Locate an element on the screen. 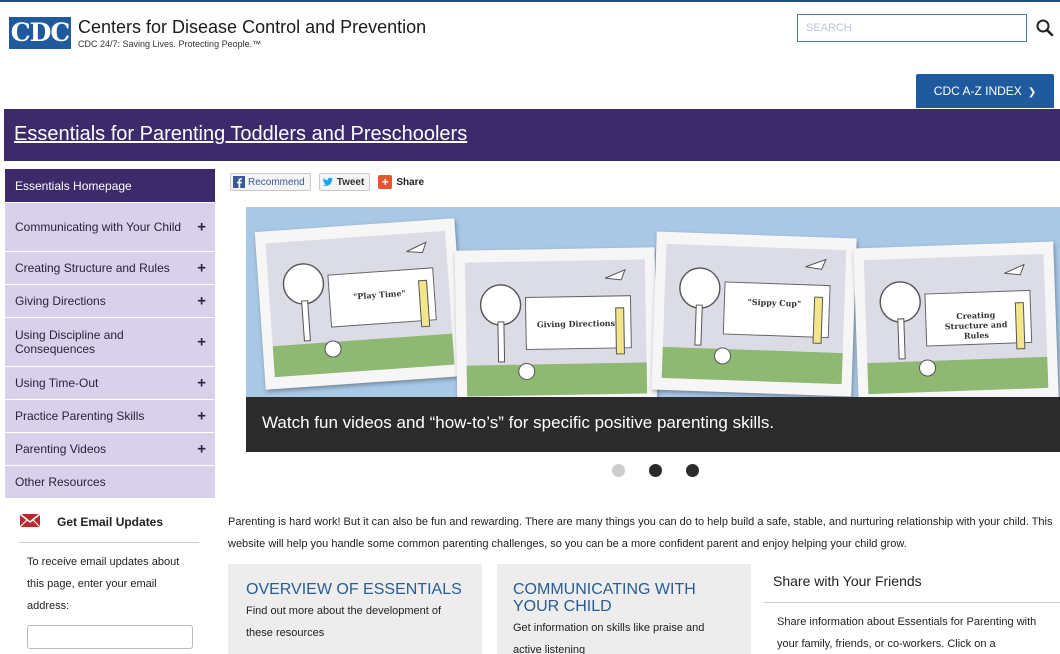  search-field is located at coordinates (912, 28).